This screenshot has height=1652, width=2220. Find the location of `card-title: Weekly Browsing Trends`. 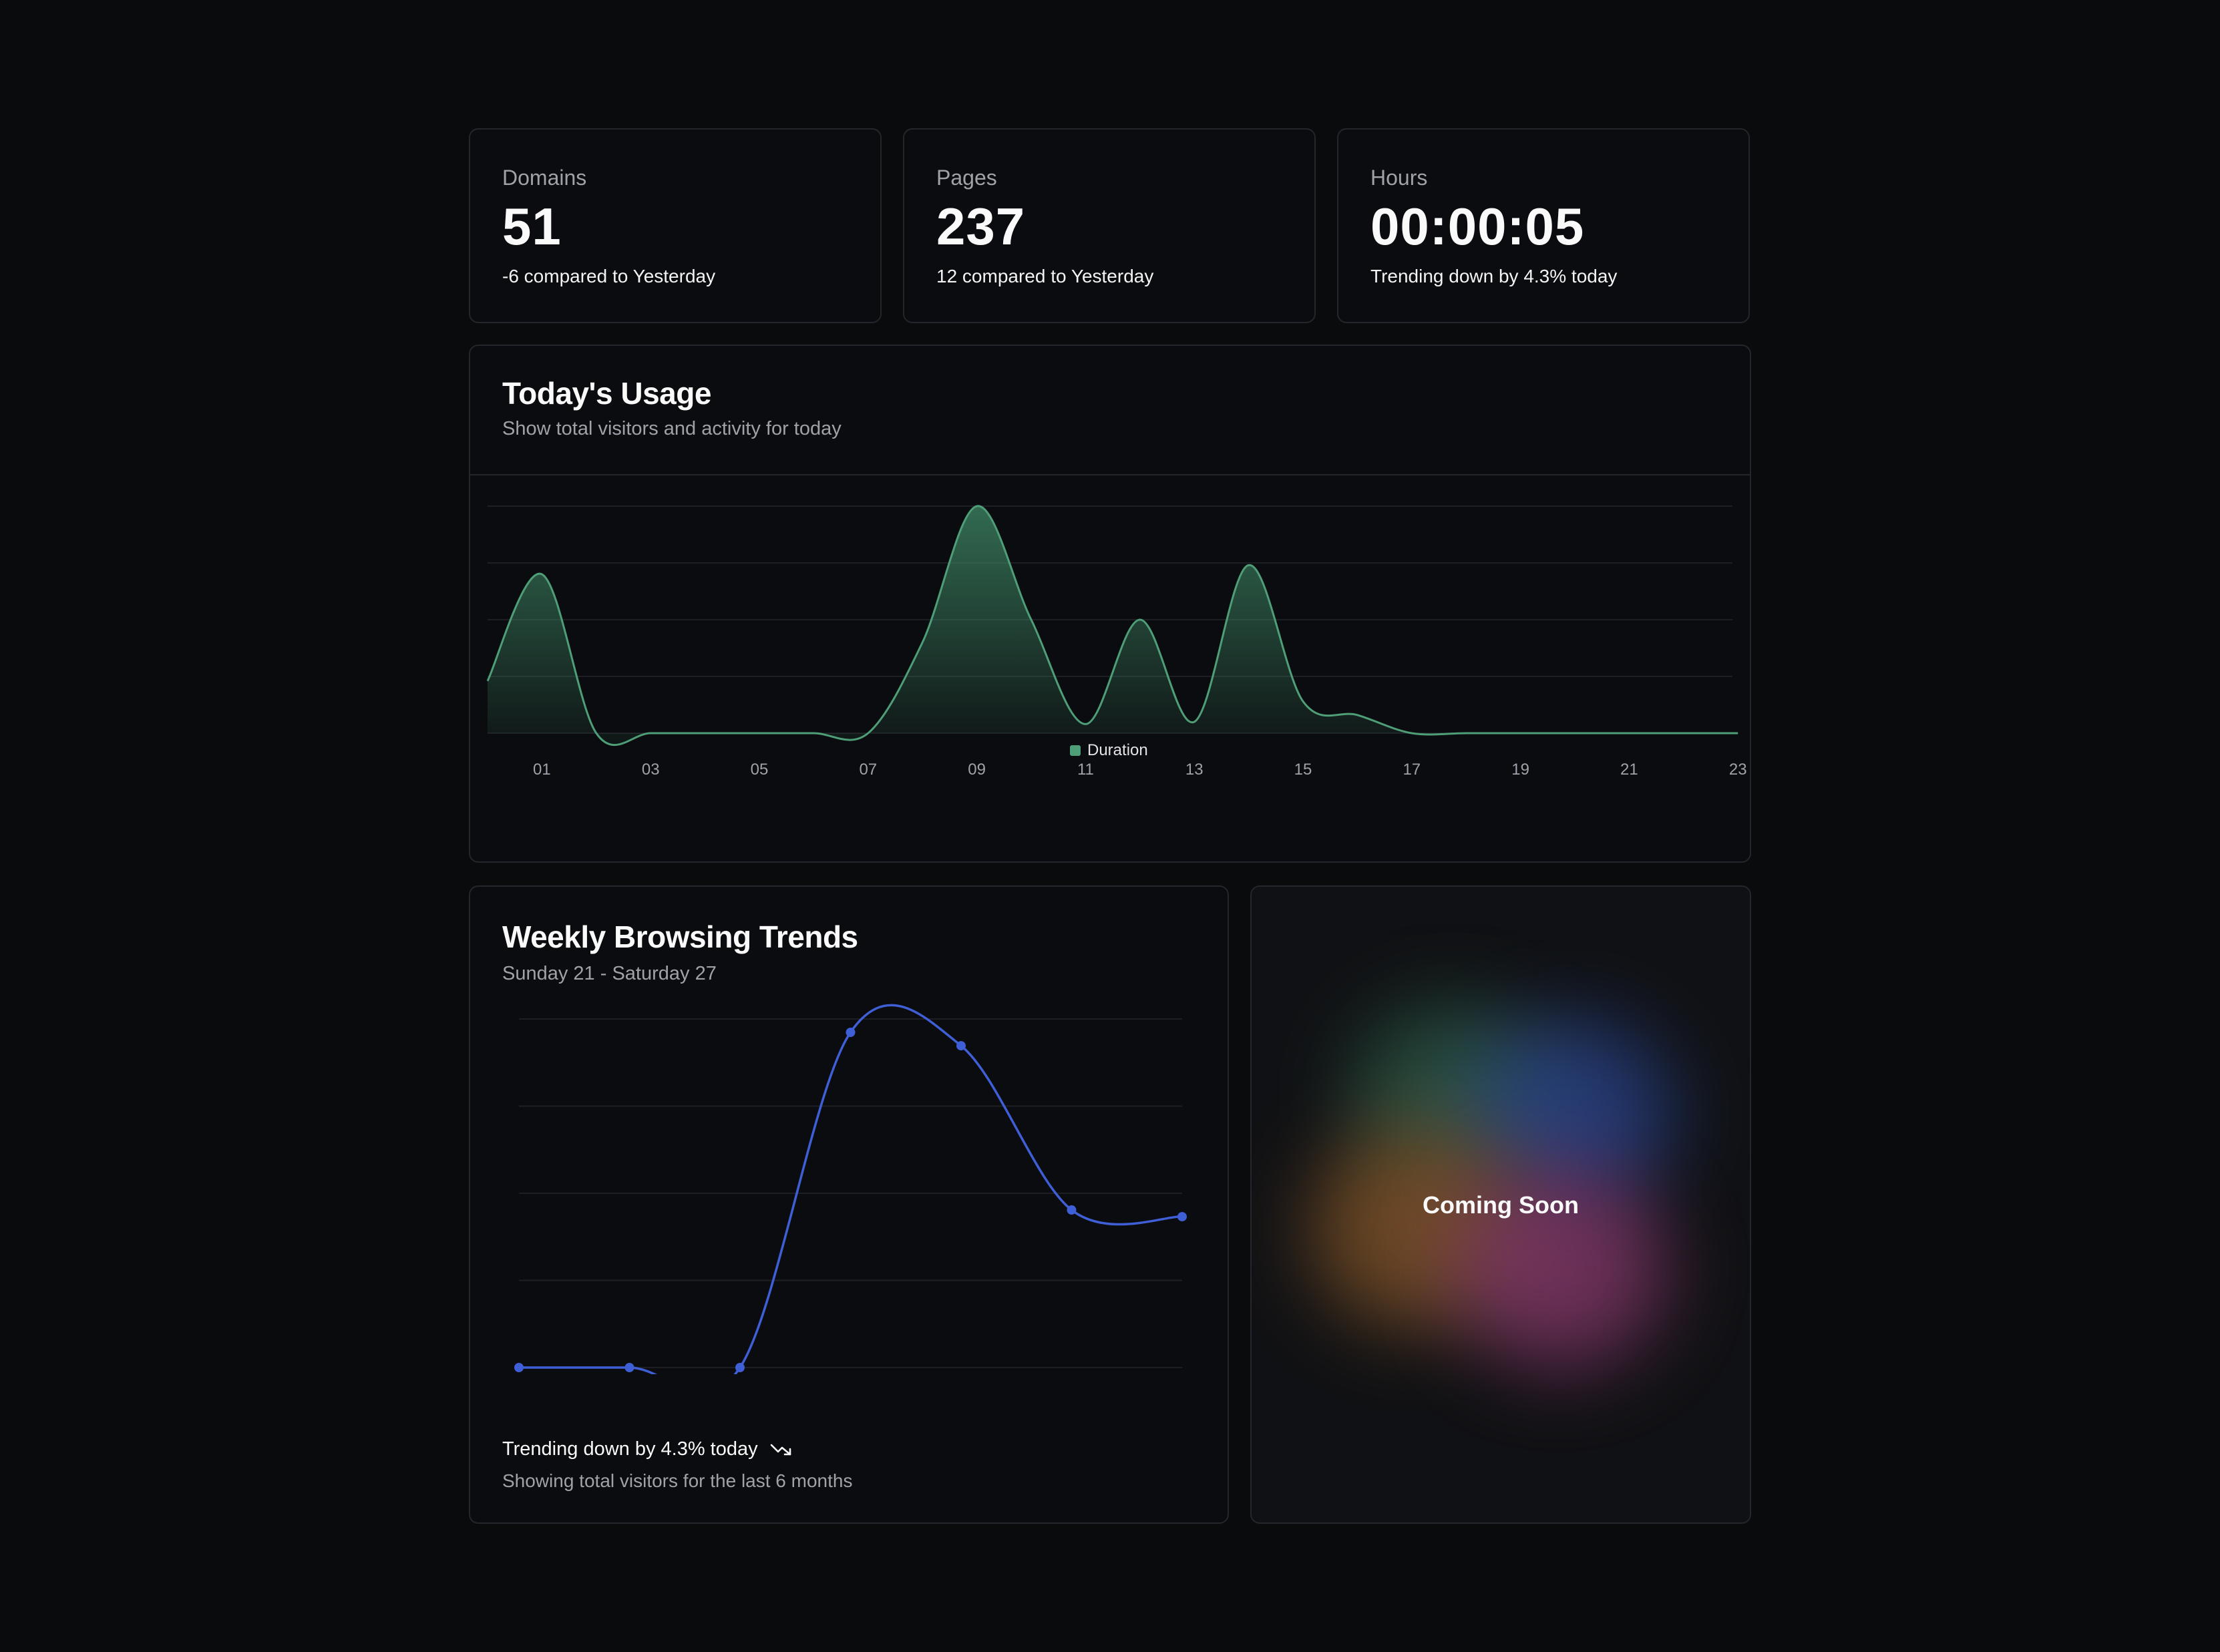

card-title: Weekly Browsing Trends is located at coordinates (680, 936).